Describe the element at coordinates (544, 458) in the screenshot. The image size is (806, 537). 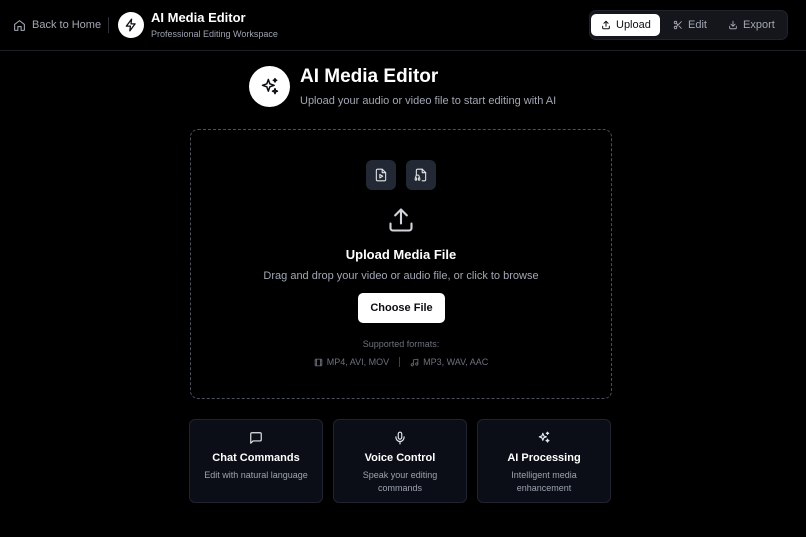
I see `feature-title: AI Processing` at that location.